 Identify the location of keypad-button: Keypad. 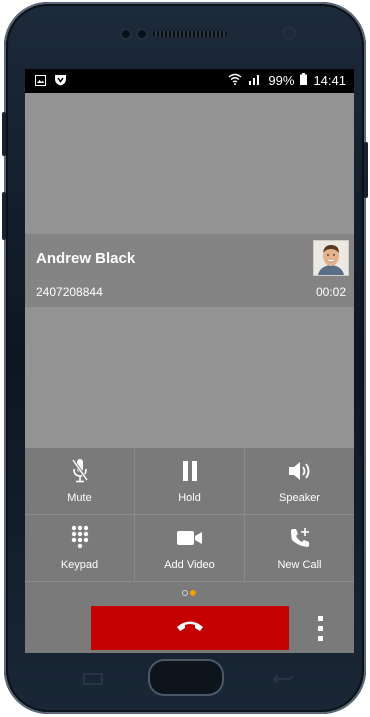
(79, 548).